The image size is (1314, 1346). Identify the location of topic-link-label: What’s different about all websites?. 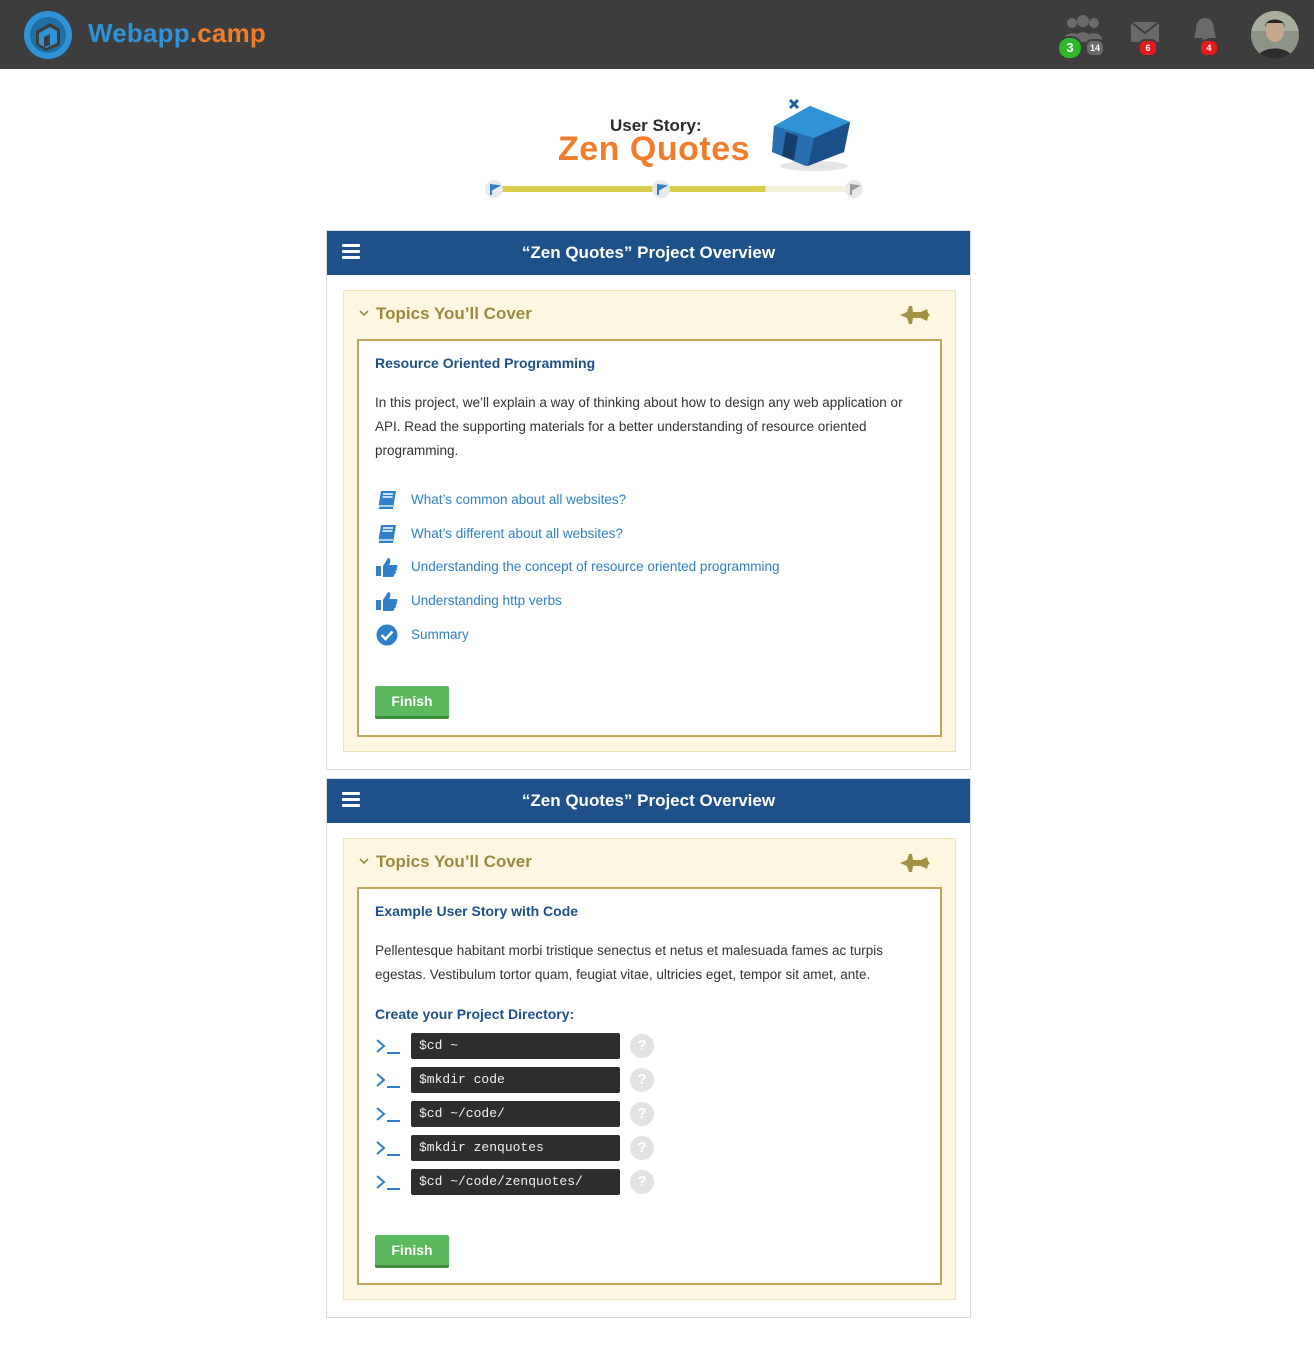
(517, 533).